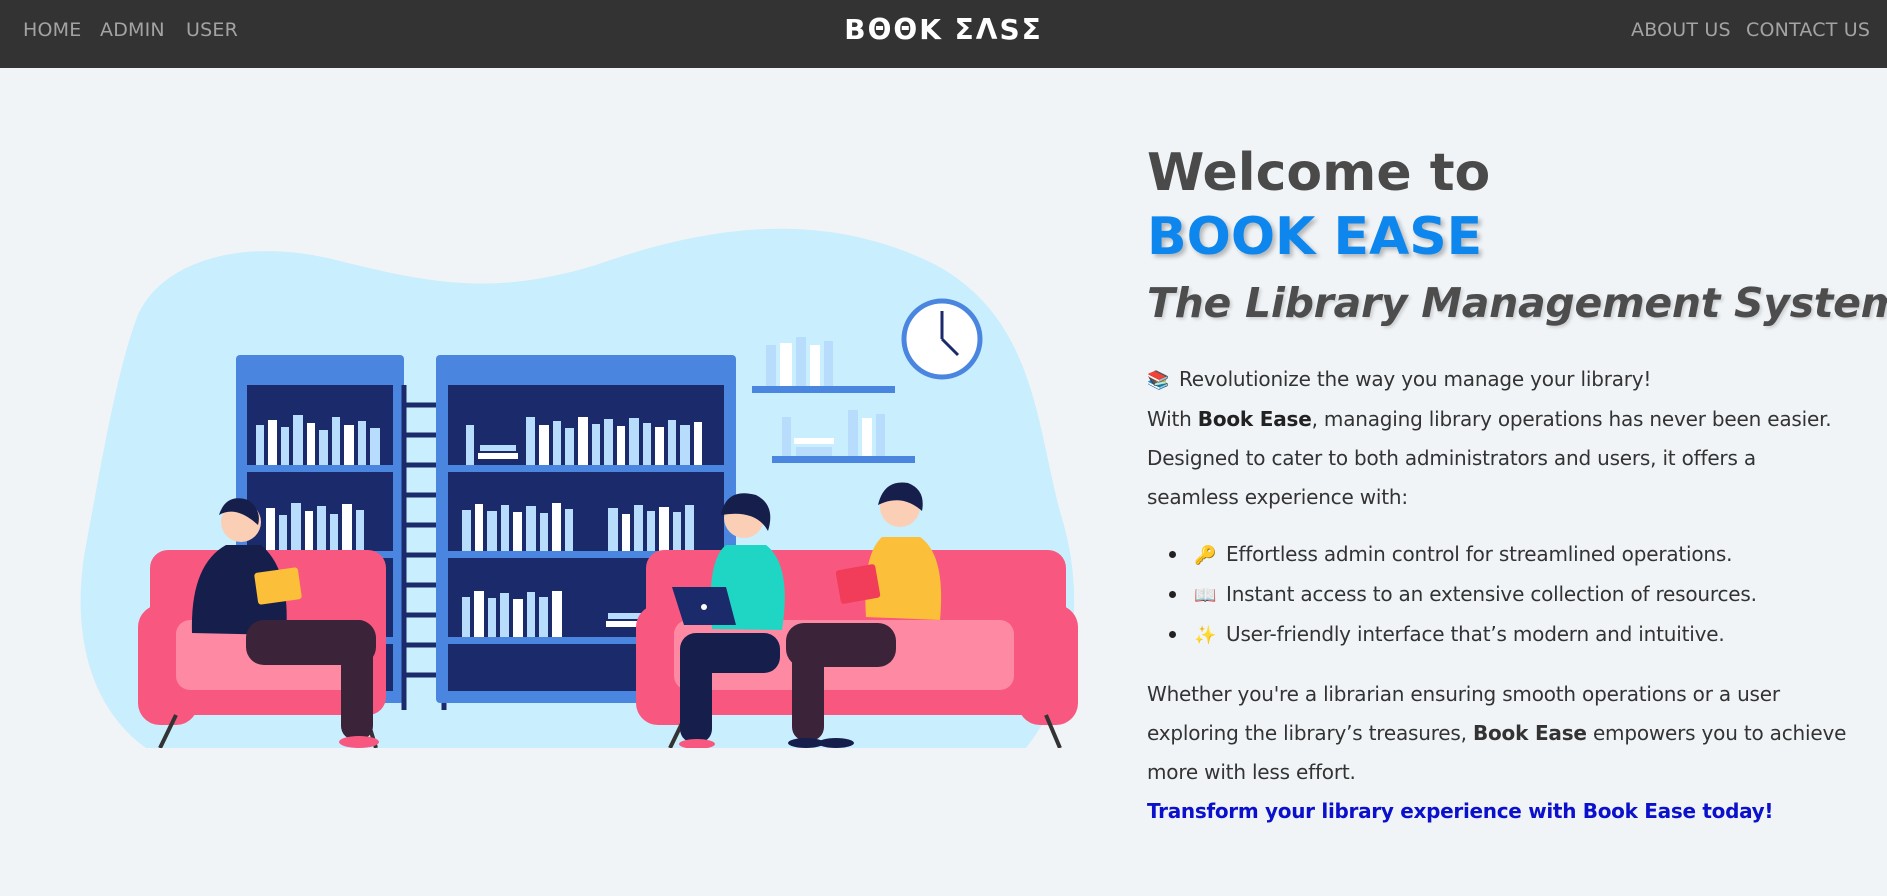 The height and width of the screenshot is (896, 1887). Describe the element at coordinates (1681, 30) in the screenshot. I see `nav-link-about-us: ABOUT US` at that location.